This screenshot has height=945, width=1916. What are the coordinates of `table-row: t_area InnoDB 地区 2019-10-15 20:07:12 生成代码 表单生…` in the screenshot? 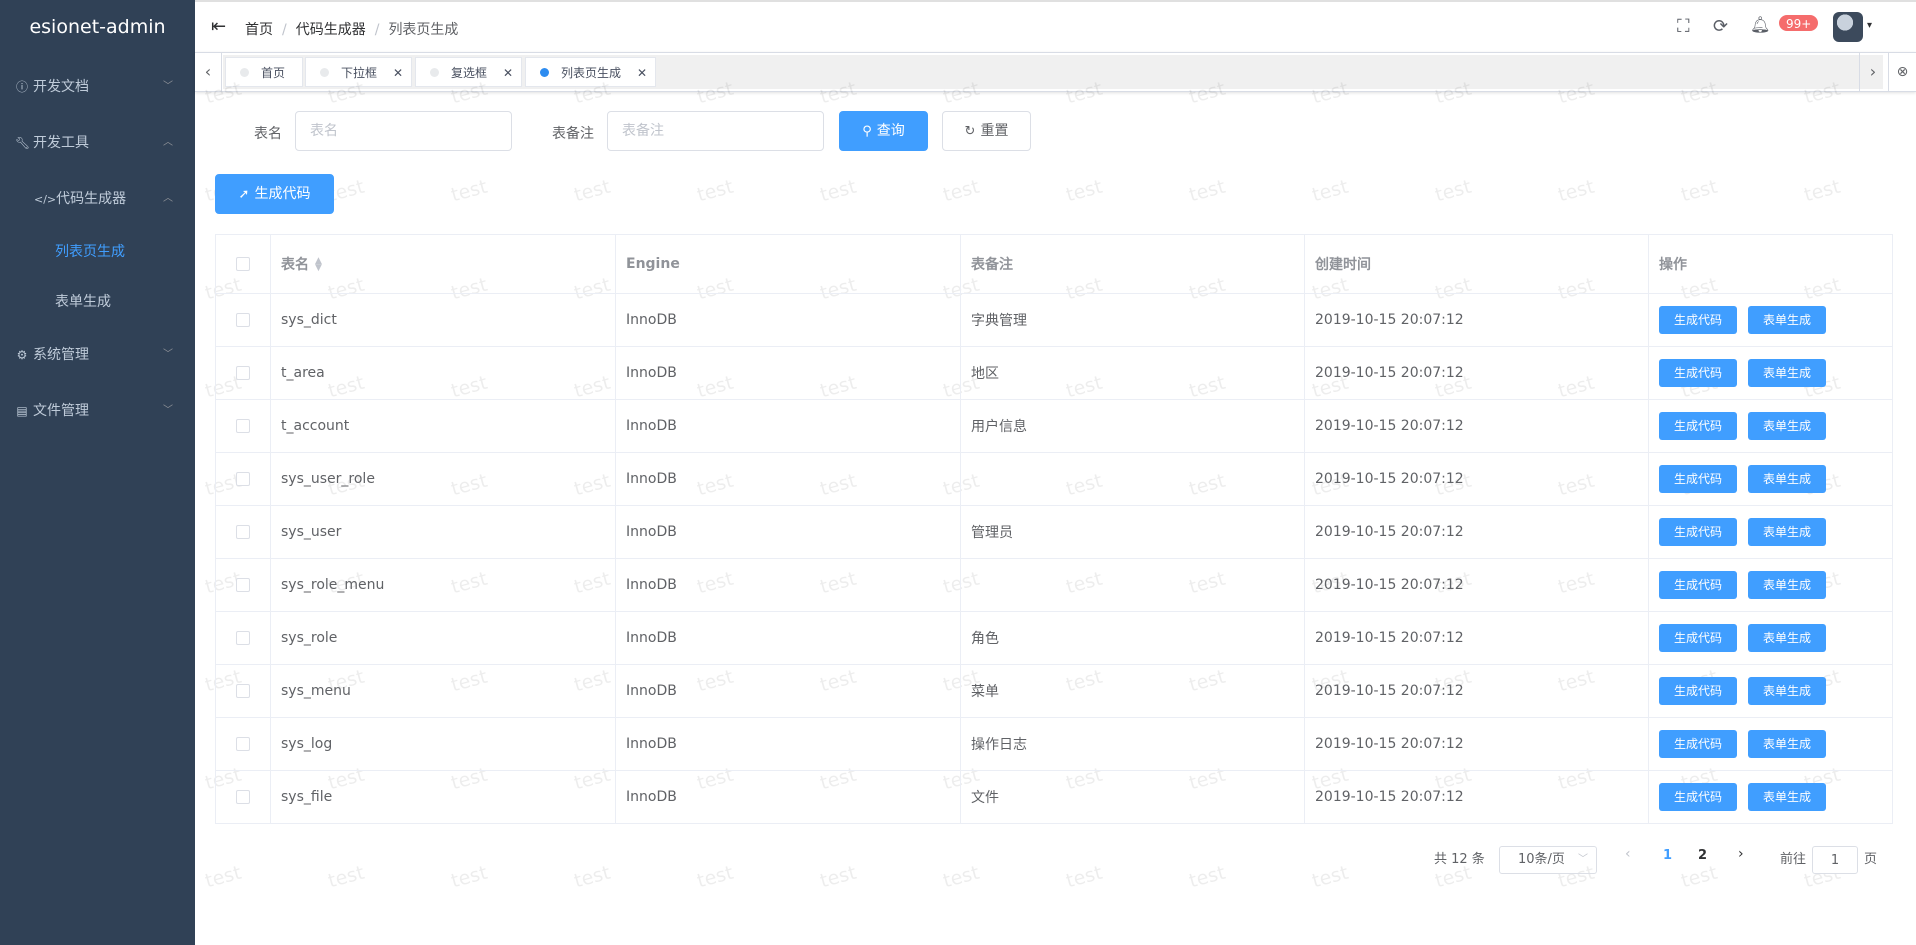 It's located at (1054, 373).